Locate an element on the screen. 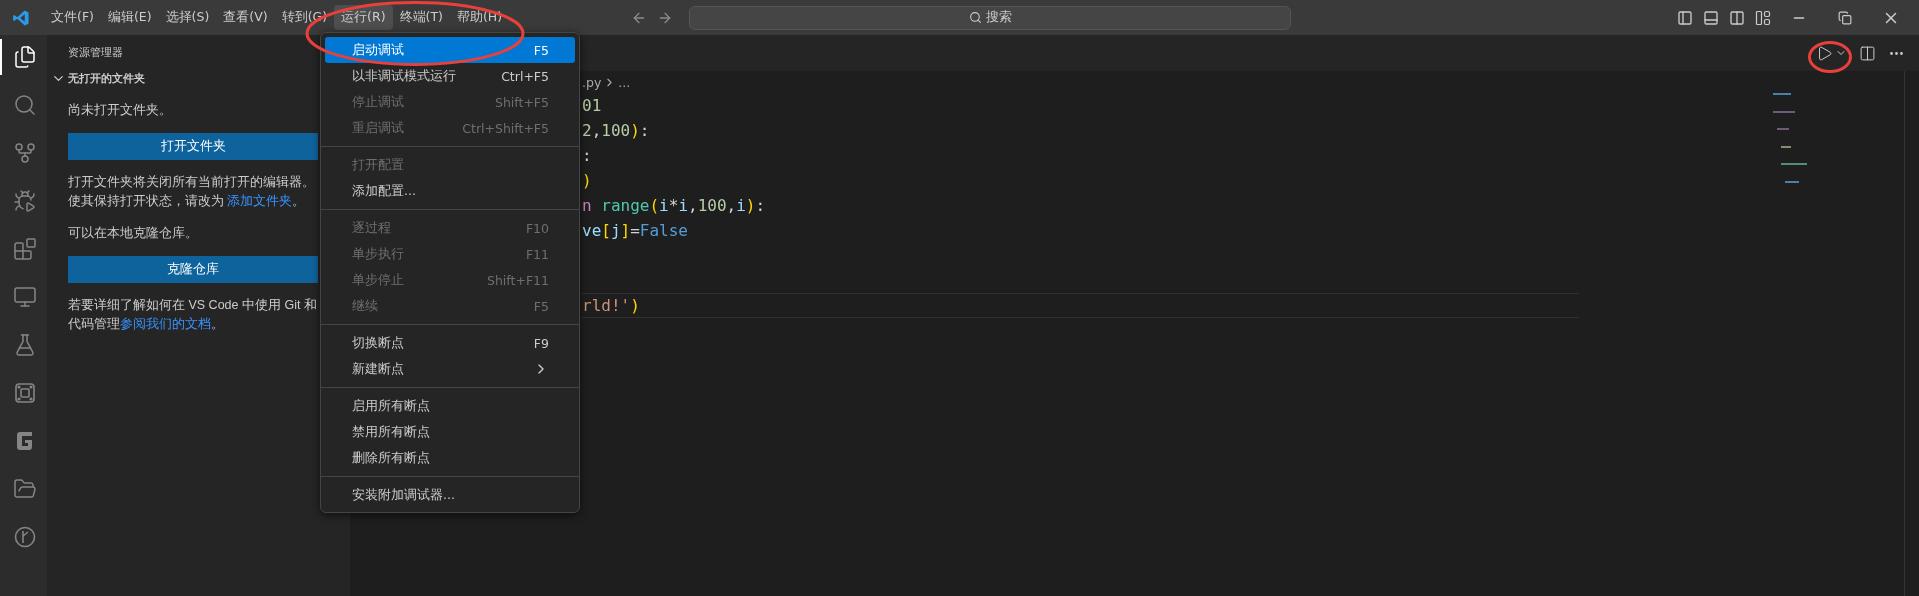 This screenshot has height=596, width=1919. section-title: 无打开的文件夹 is located at coordinates (106, 78).